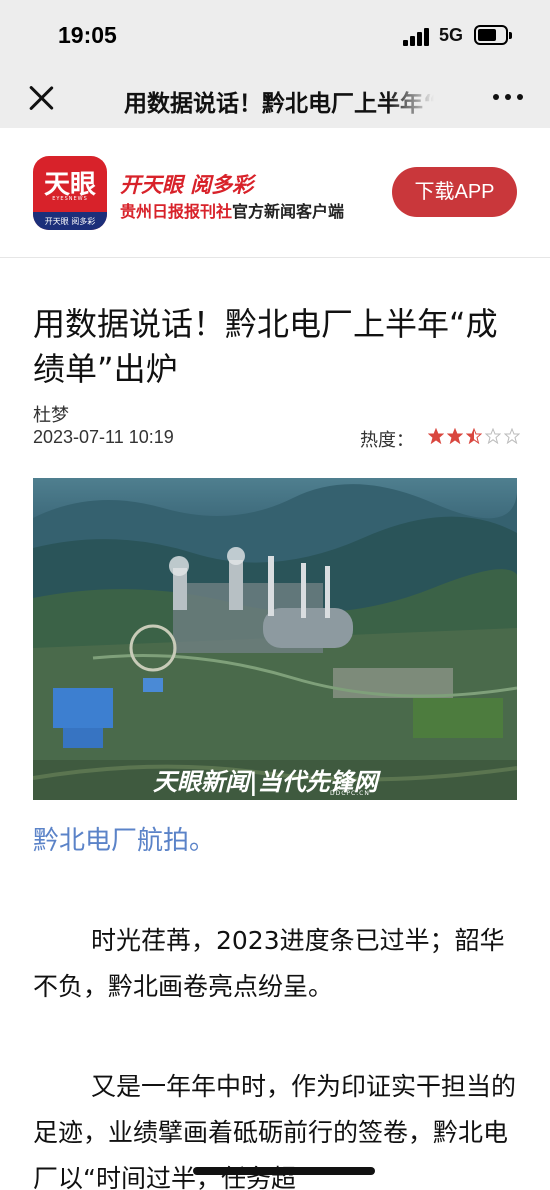 The height and width of the screenshot is (1190, 550). What do you see at coordinates (288, 211) in the screenshot?
I see `client-label: 官方新闻客户端` at bounding box center [288, 211].